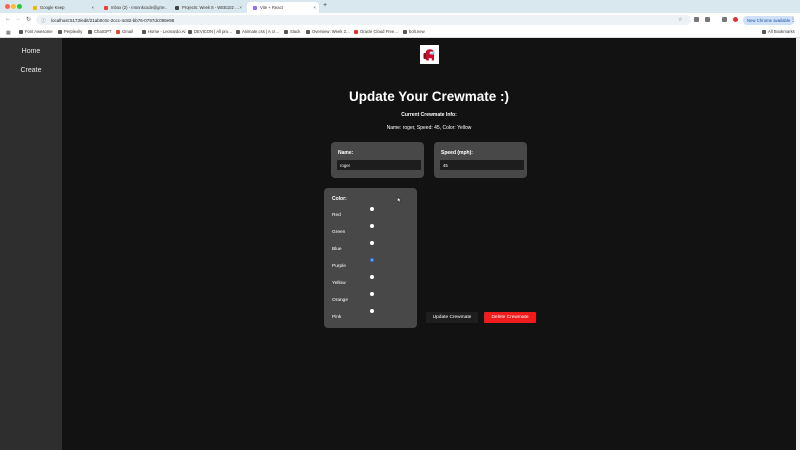 The image size is (800, 450). I want to click on page-title: Update Your Crewmate :), so click(429, 96).